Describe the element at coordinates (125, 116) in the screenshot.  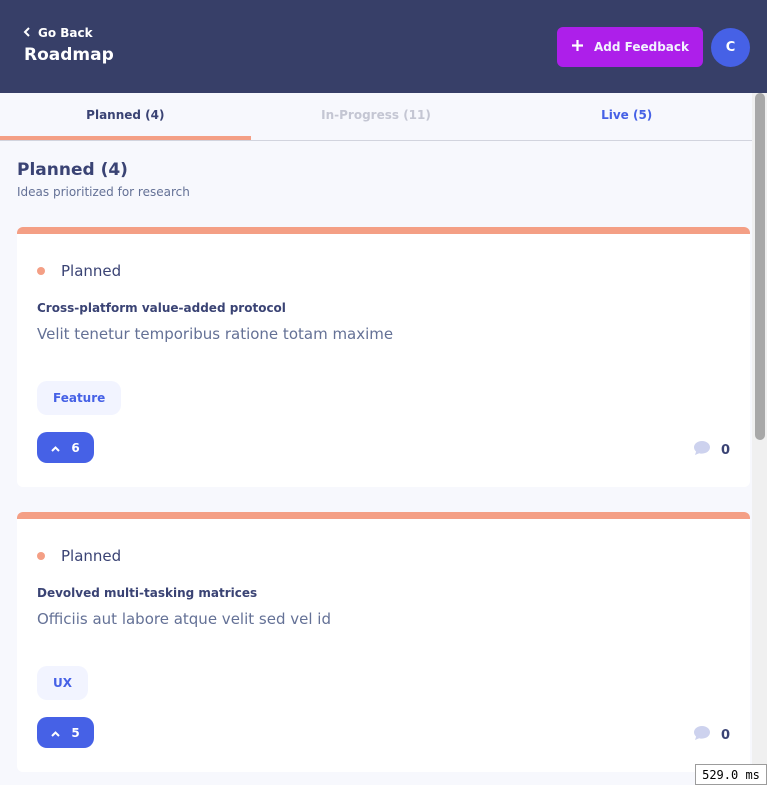
I see `tab-planned: Planned (4)` at that location.